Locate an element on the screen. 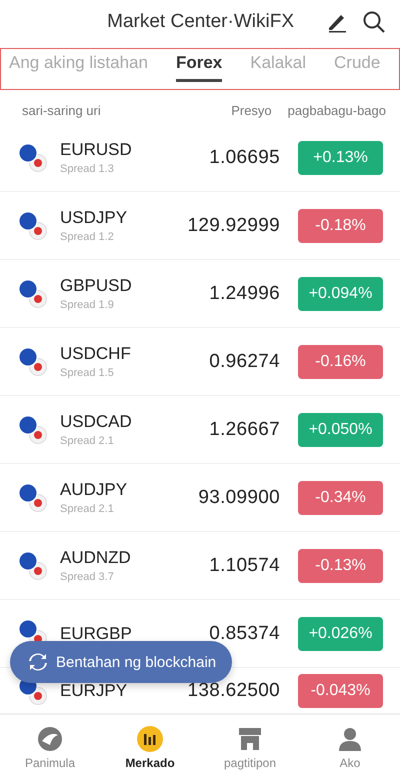 This screenshot has width=400, height=780. price: 129.92999 is located at coordinates (233, 225).